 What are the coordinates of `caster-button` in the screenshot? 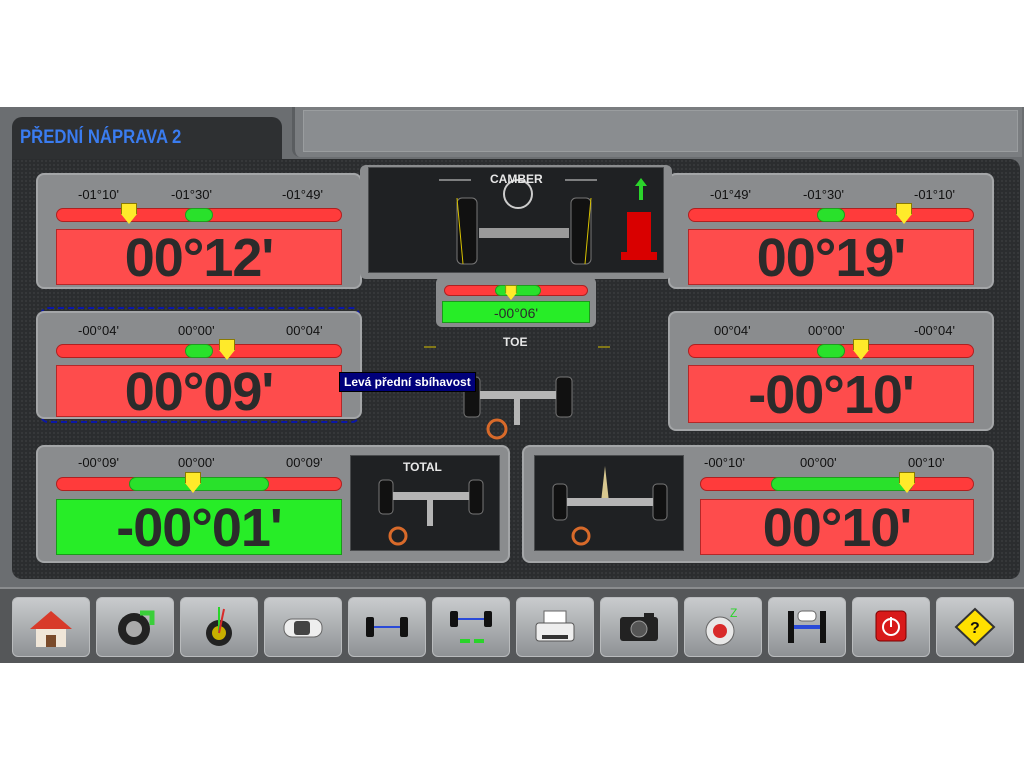 It's located at (219, 627).